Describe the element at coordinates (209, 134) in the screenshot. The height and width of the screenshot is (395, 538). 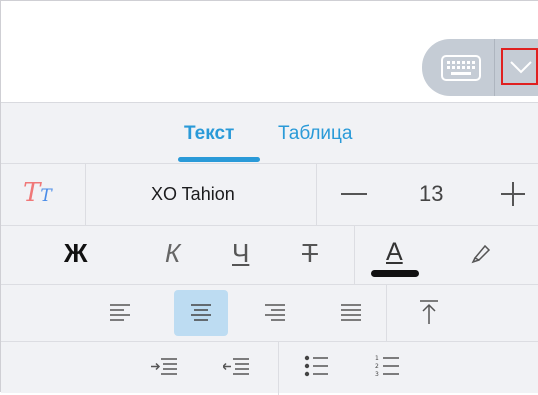
I see `tab-text: Текст` at that location.